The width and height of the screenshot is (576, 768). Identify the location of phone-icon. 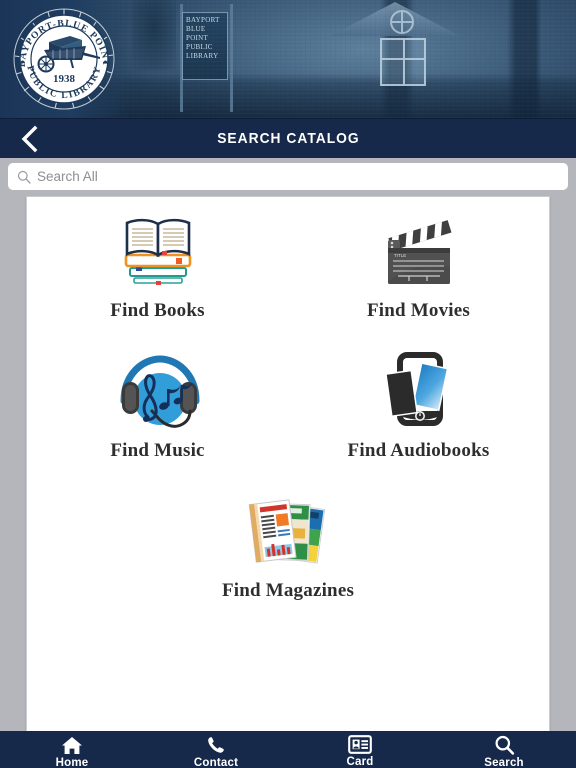
(216, 745).